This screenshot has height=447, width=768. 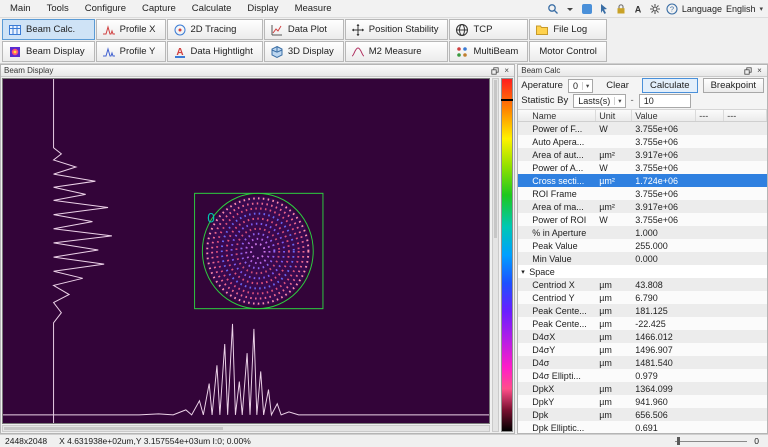 What do you see at coordinates (642, 167) in the screenshot?
I see `table-row: Power of A... W 3.755e+06` at bounding box center [642, 167].